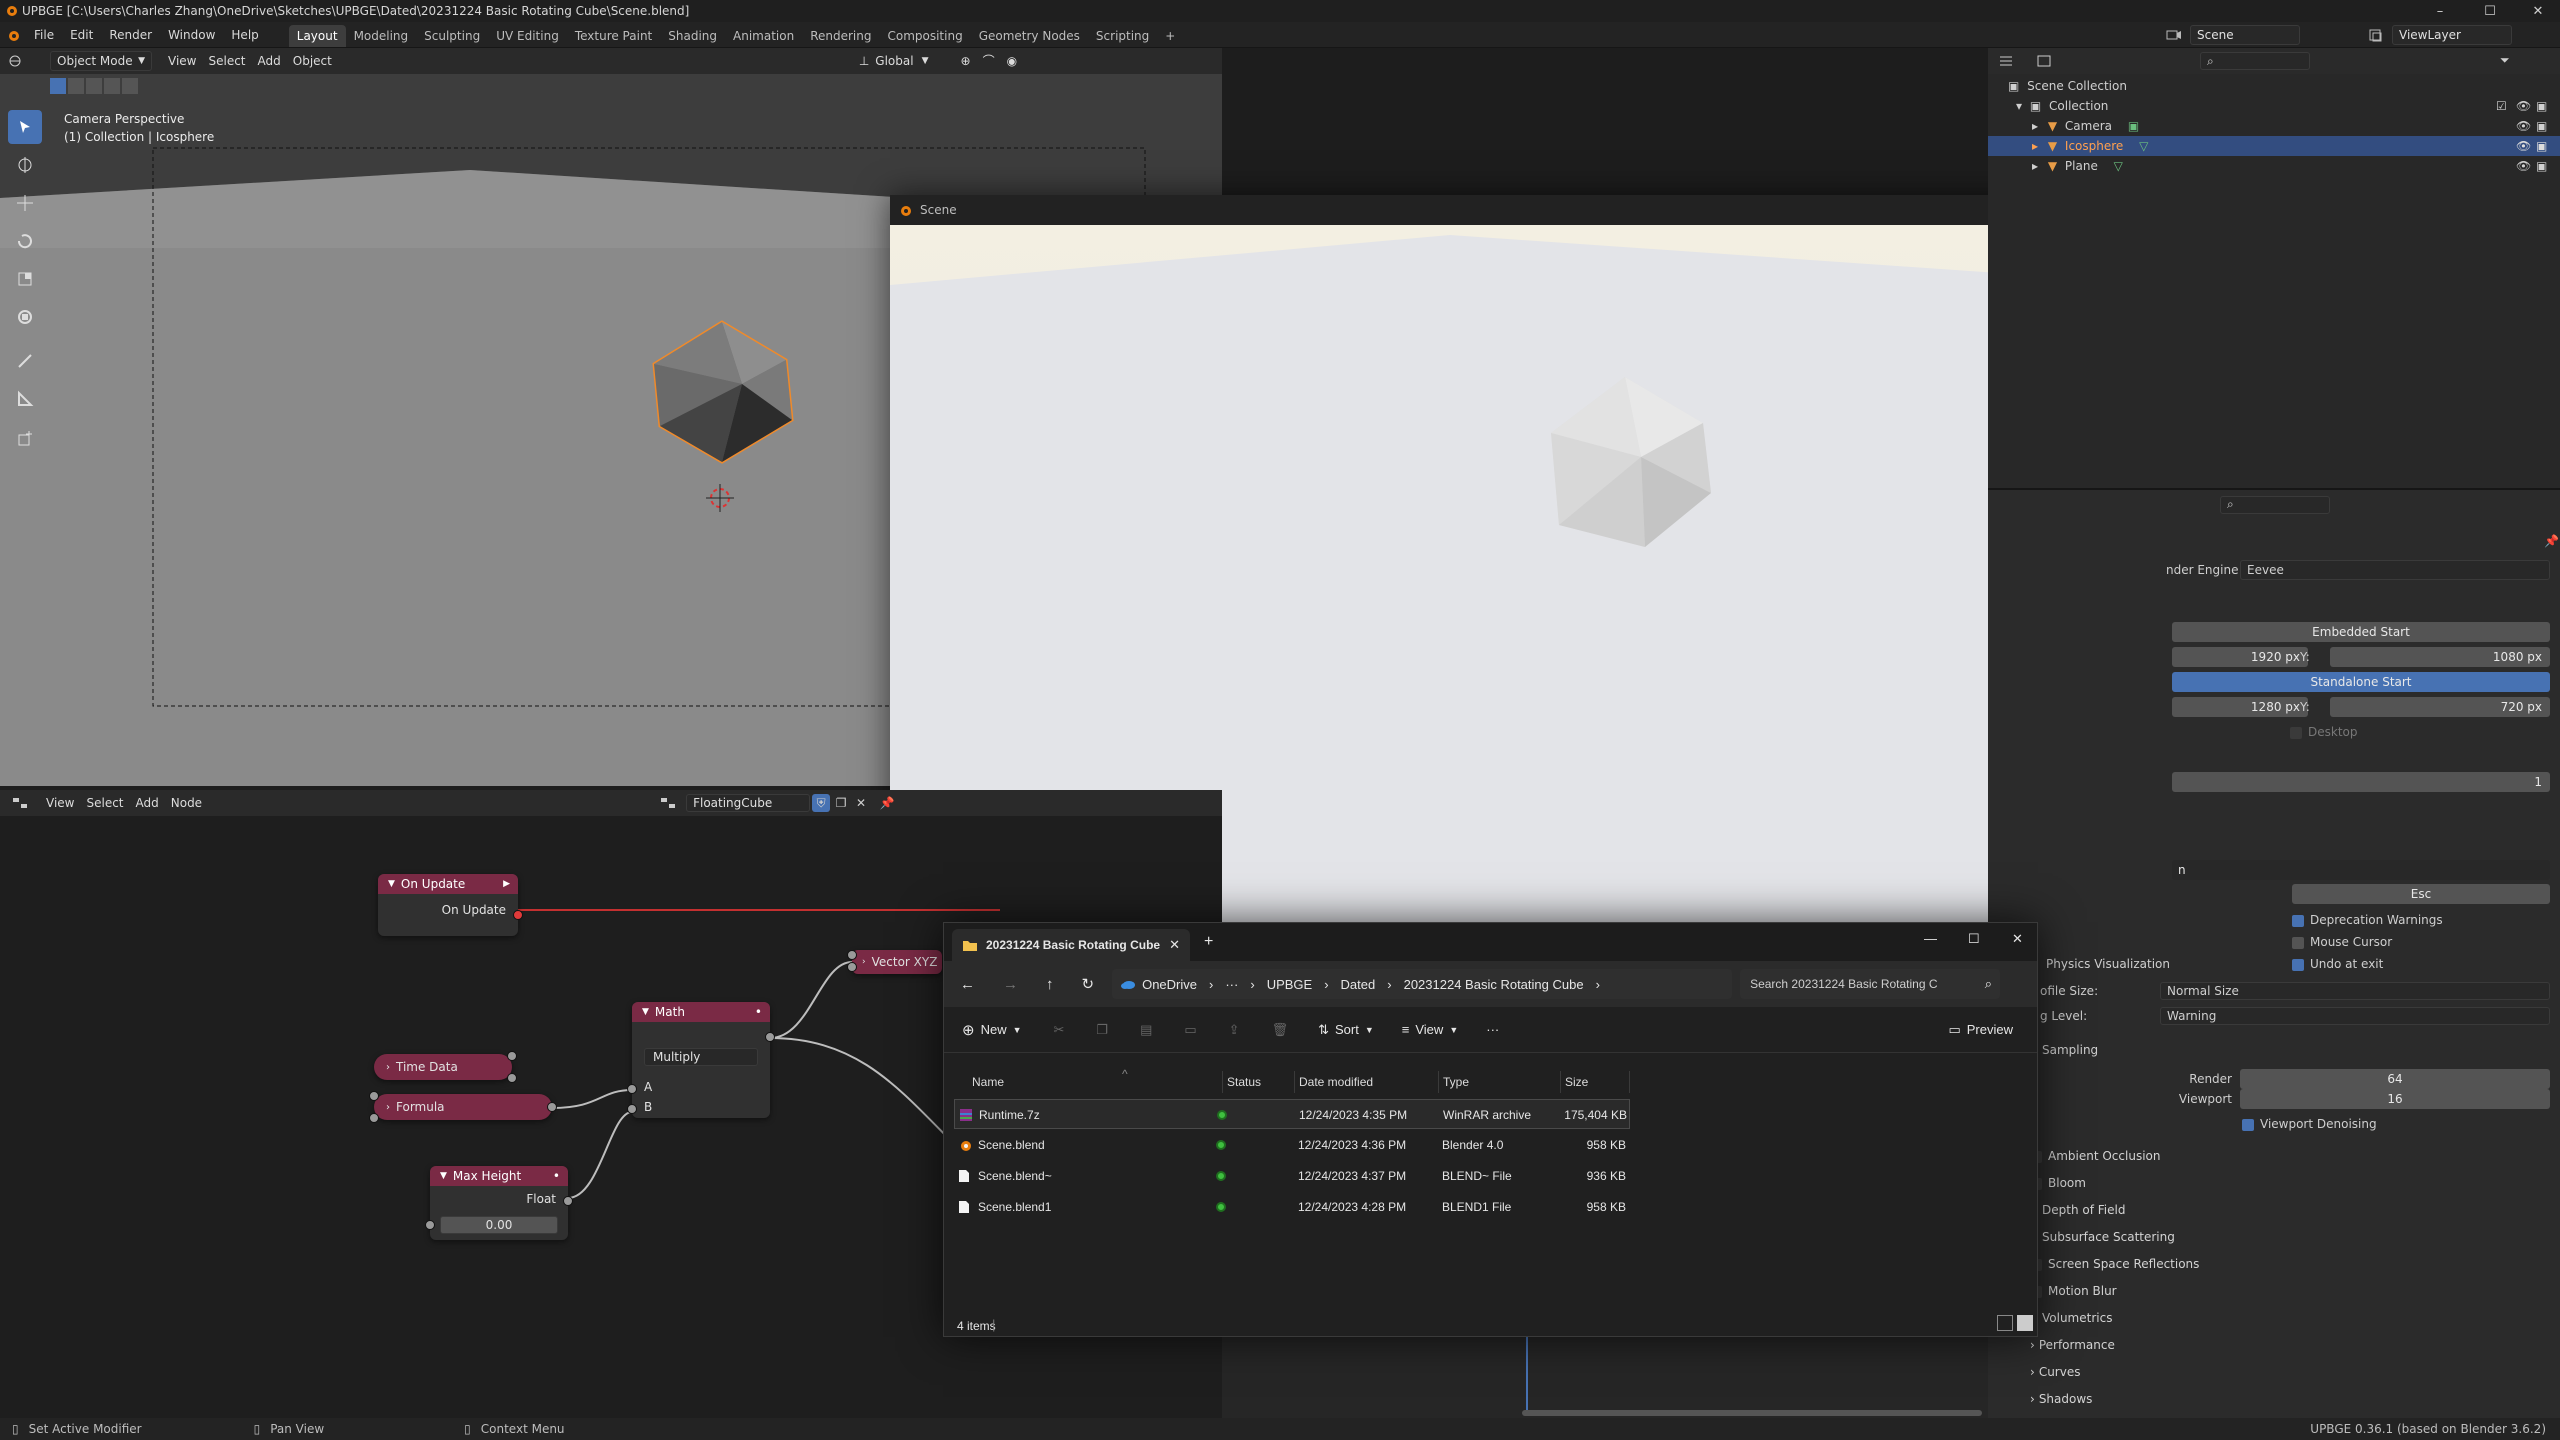 This screenshot has width=2560, height=1440. I want to click on render-samples-field: 64, so click(2395, 1079).